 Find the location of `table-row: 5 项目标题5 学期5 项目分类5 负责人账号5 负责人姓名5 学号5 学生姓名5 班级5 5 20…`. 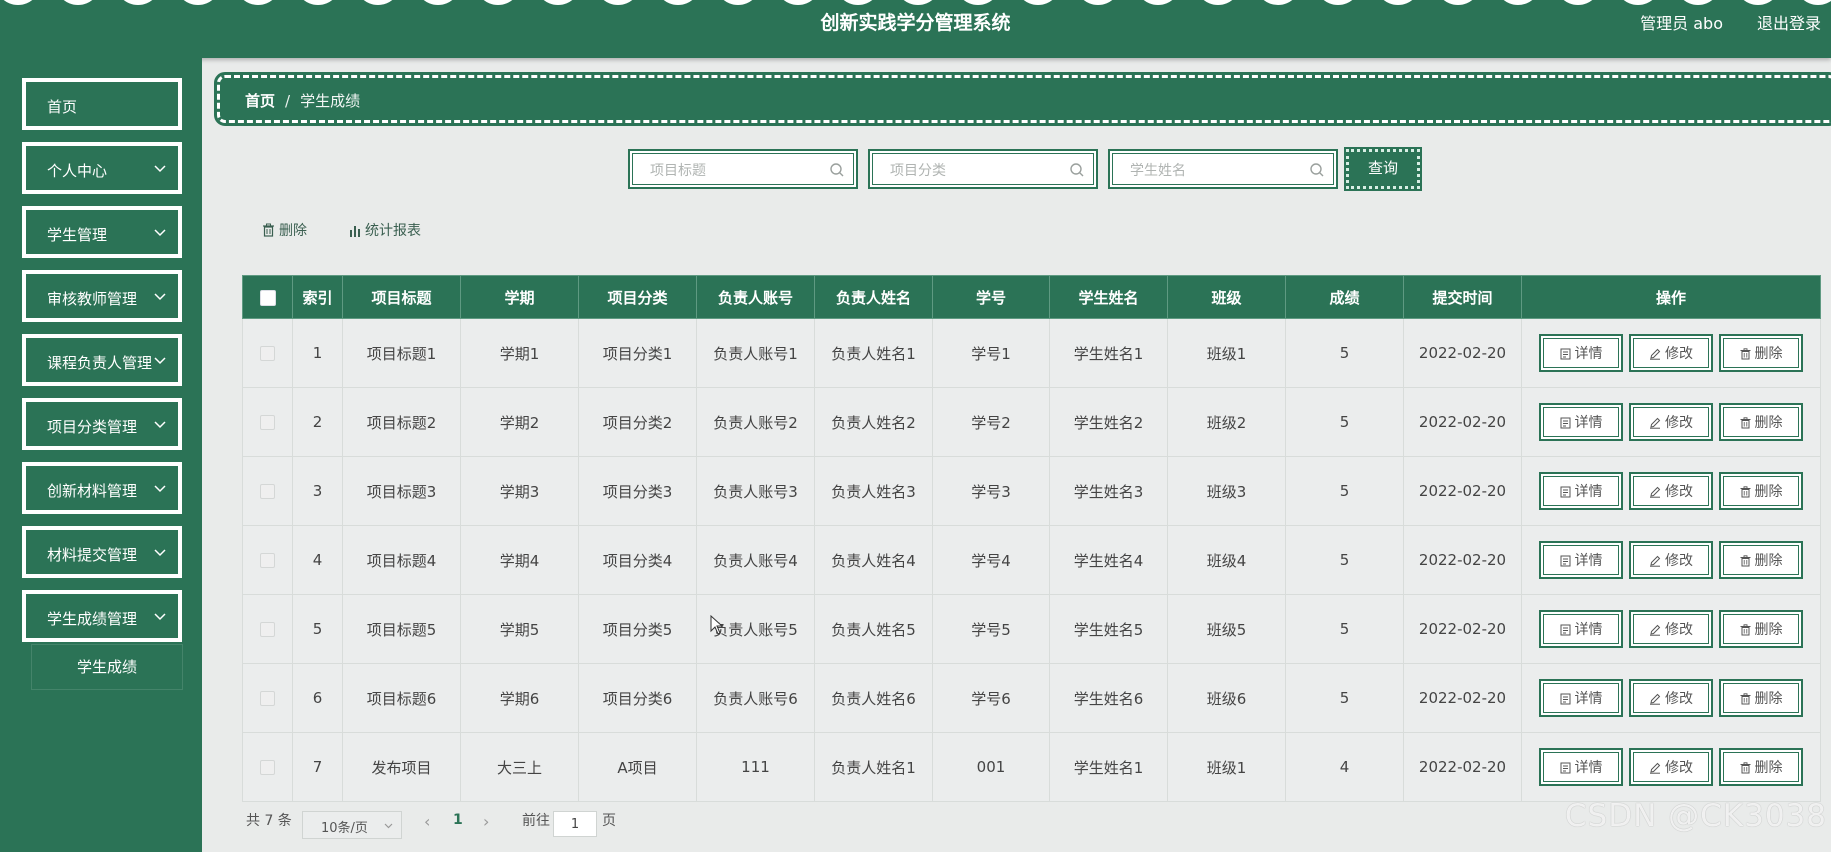

table-row: 5 项目标题5 学期5 项目分类5 负责人账号5 负责人姓名5 学号5 学生姓名5 班级5 5 20… is located at coordinates (1031, 629).